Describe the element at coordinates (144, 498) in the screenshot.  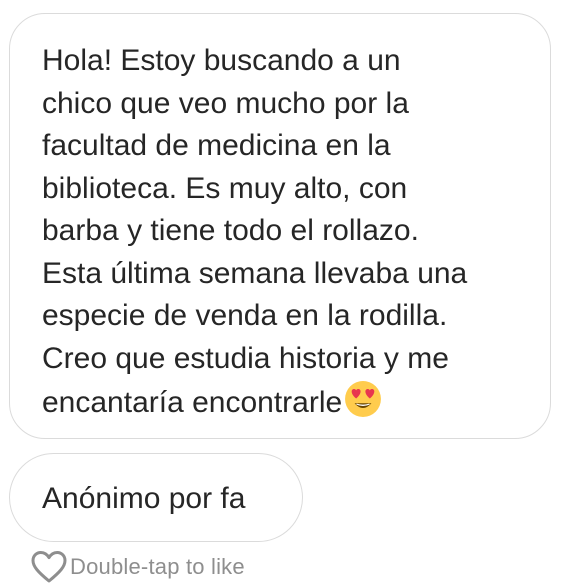
I see `message-text: Anónimo por fa` at that location.